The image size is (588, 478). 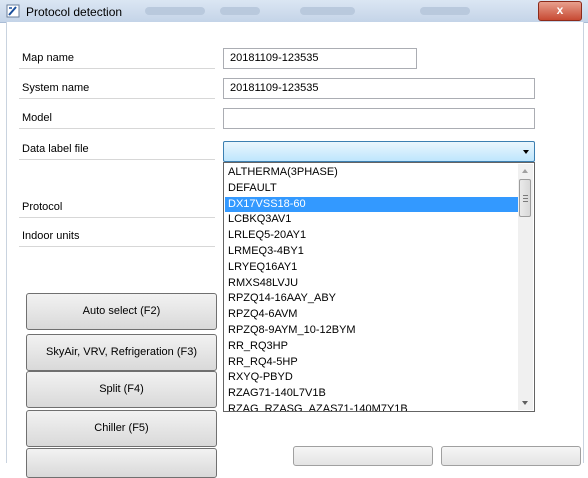 What do you see at coordinates (525, 198) in the screenshot?
I see `scrollbar-thumb` at bounding box center [525, 198].